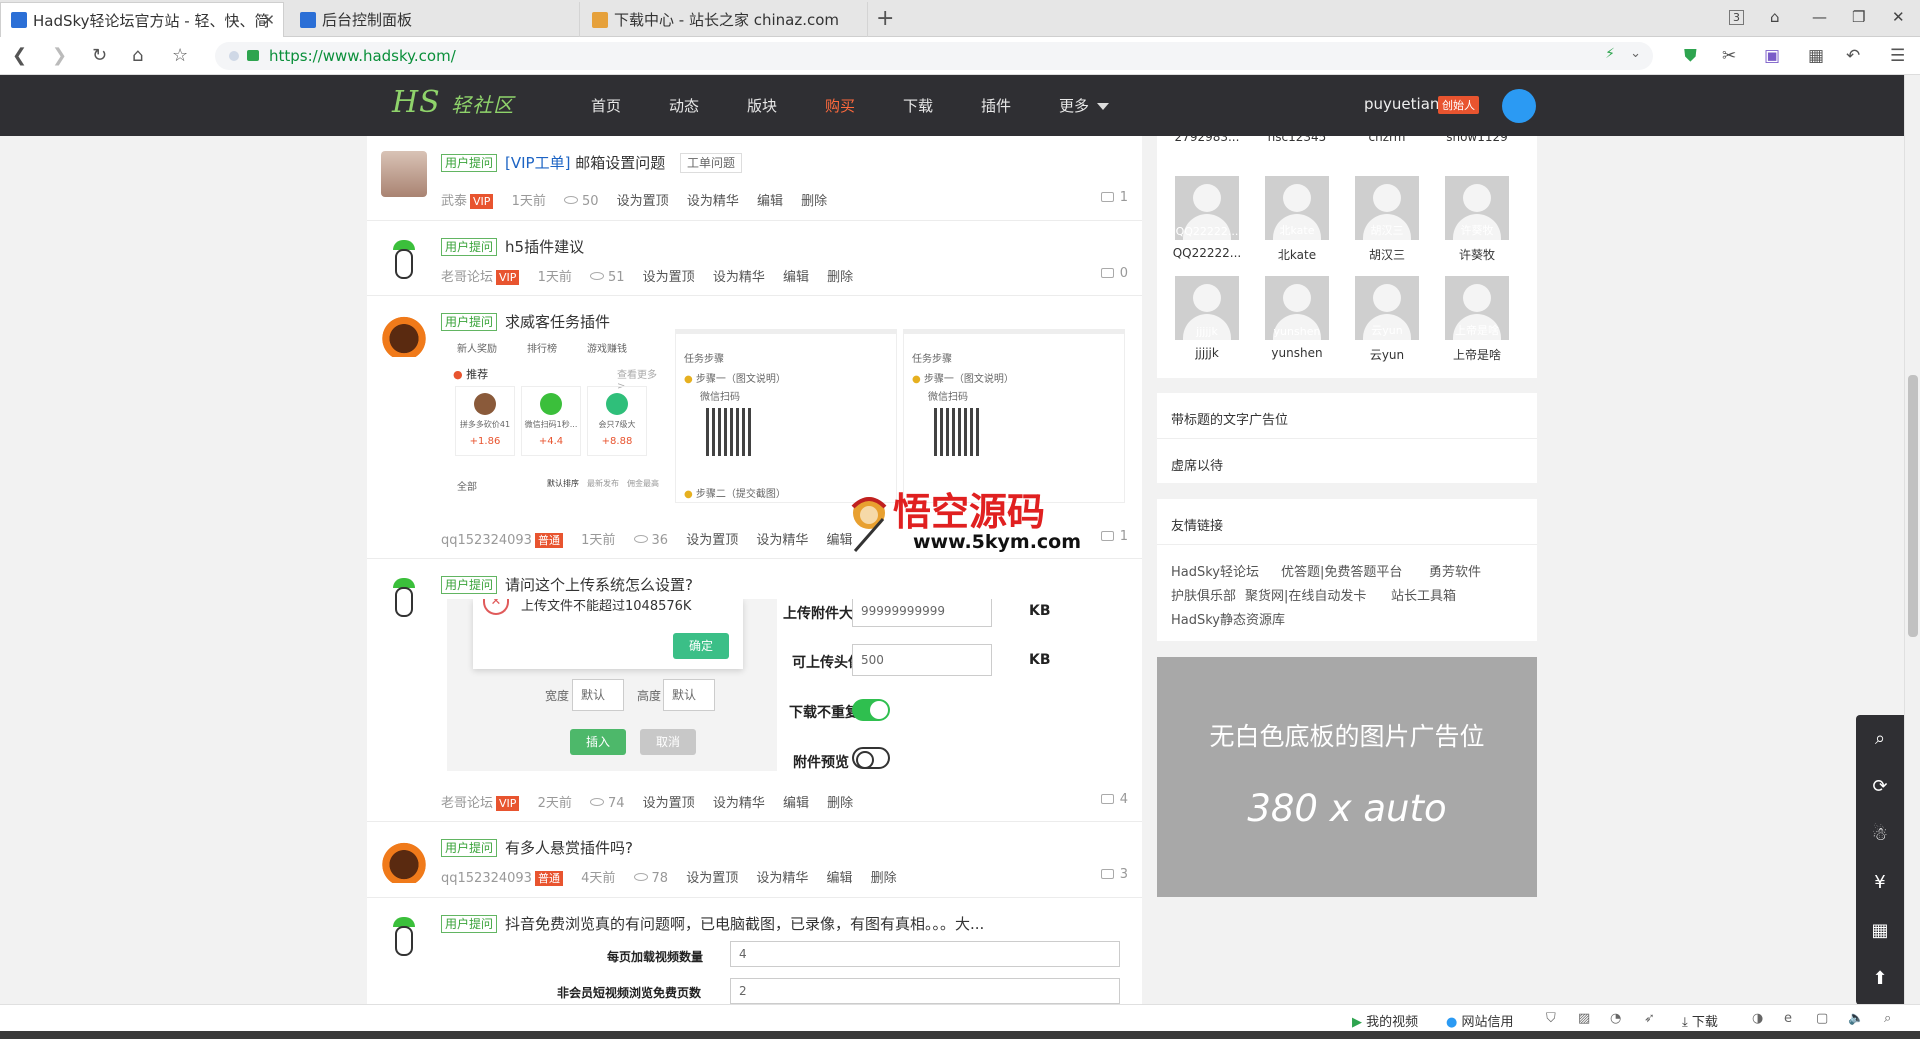  I want to click on top-icon: ⬆, so click(1880, 979).